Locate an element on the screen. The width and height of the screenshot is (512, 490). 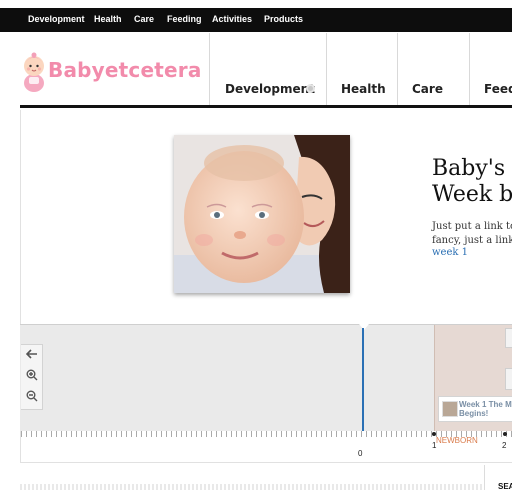
feature-photo is located at coordinates (262, 214).